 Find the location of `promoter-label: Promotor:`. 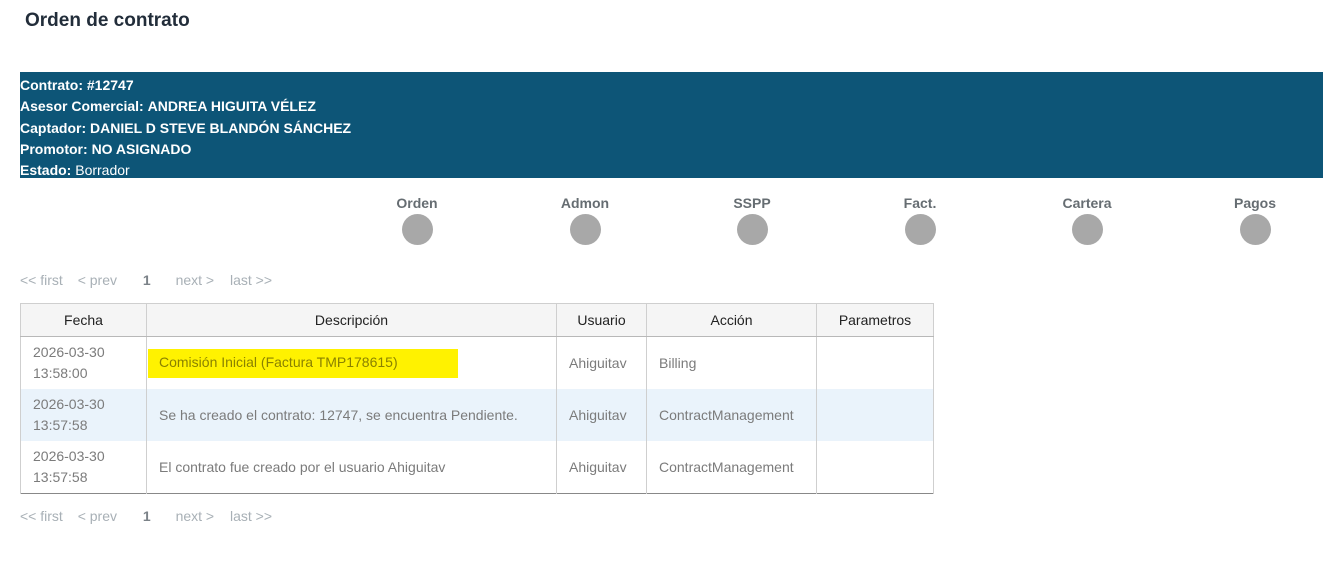

promoter-label: Promotor: is located at coordinates (54, 148).